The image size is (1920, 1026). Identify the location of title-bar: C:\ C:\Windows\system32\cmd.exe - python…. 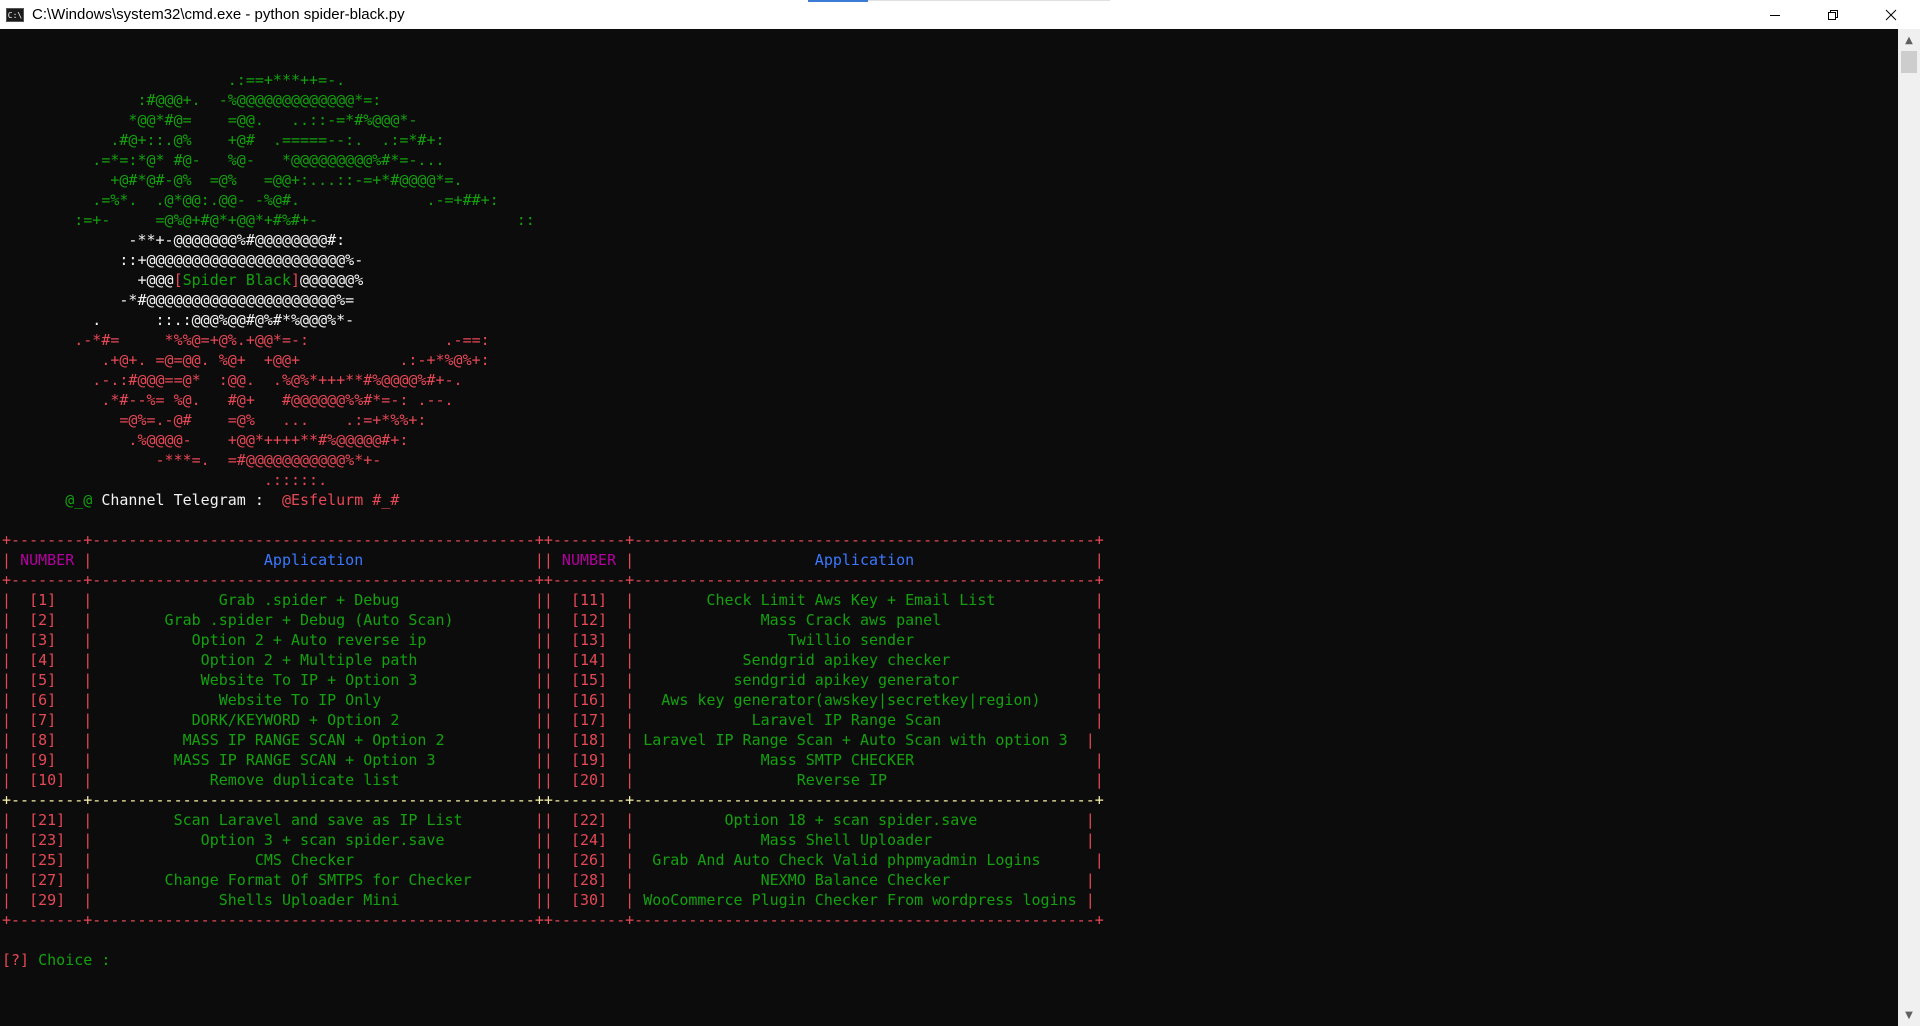
(960, 14).